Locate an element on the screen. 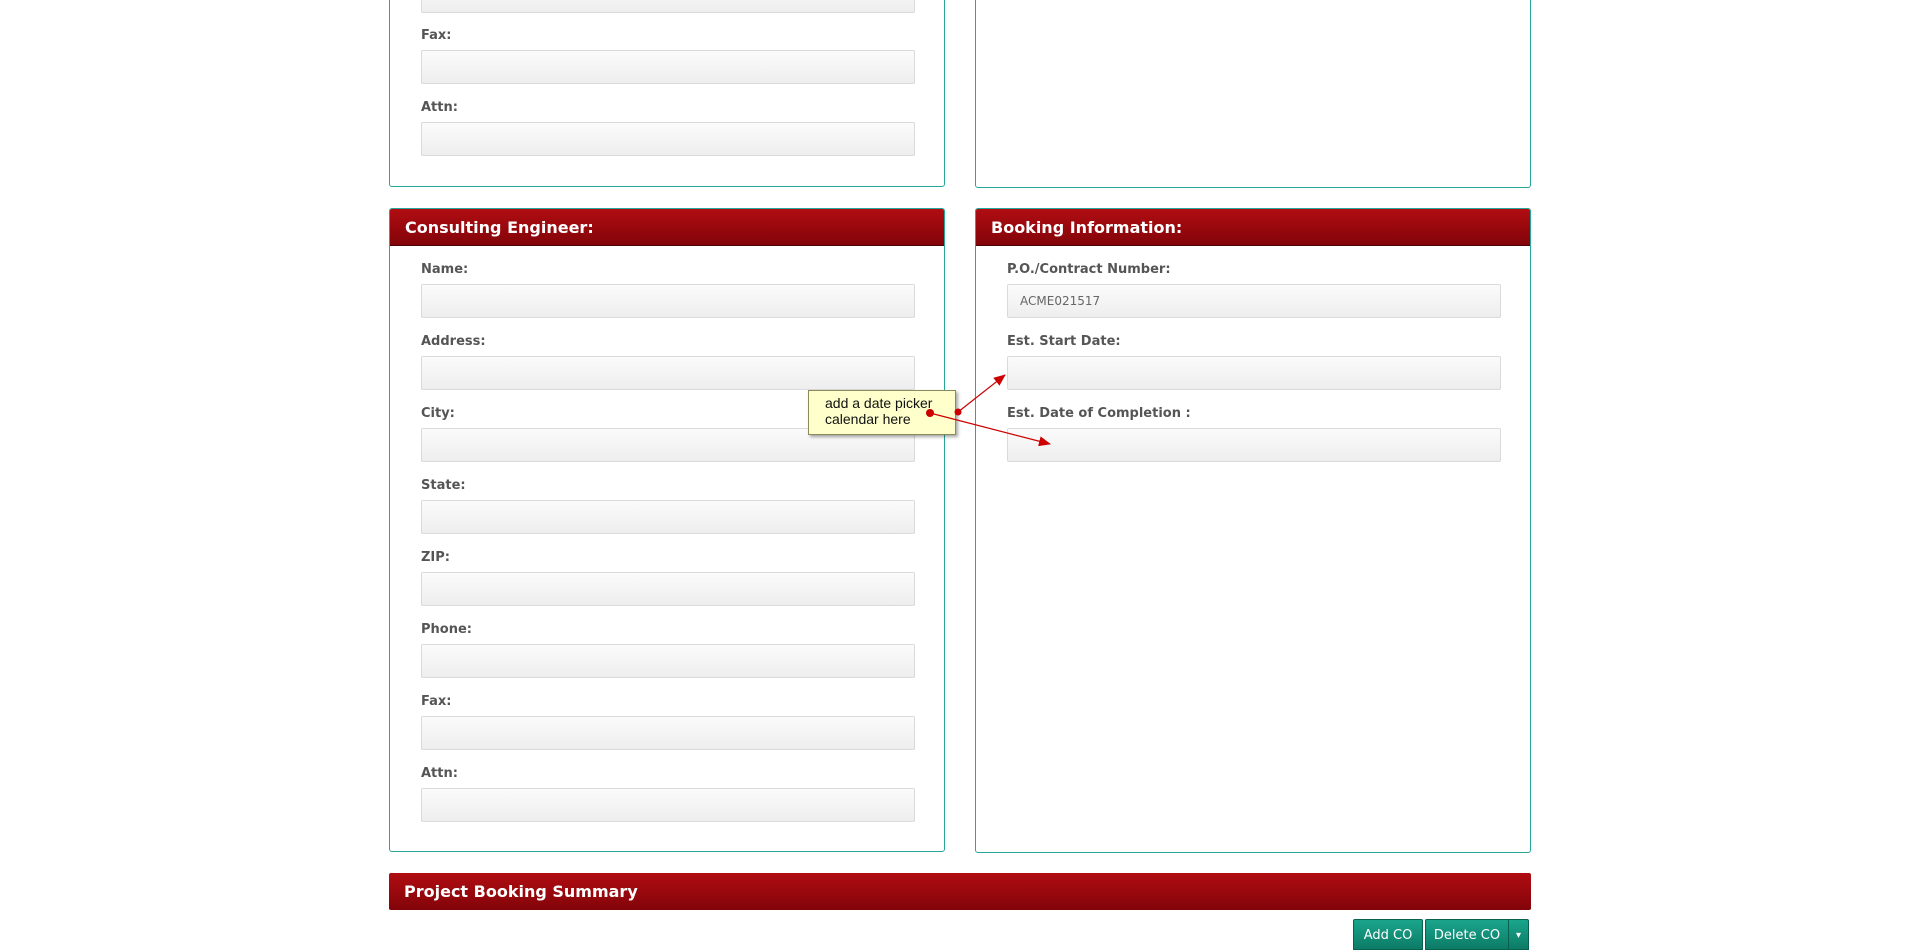 The height and width of the screenshot is (951, 1920). delete-co-button: Delete CO ▾ is located at coordinates (1477, 934).